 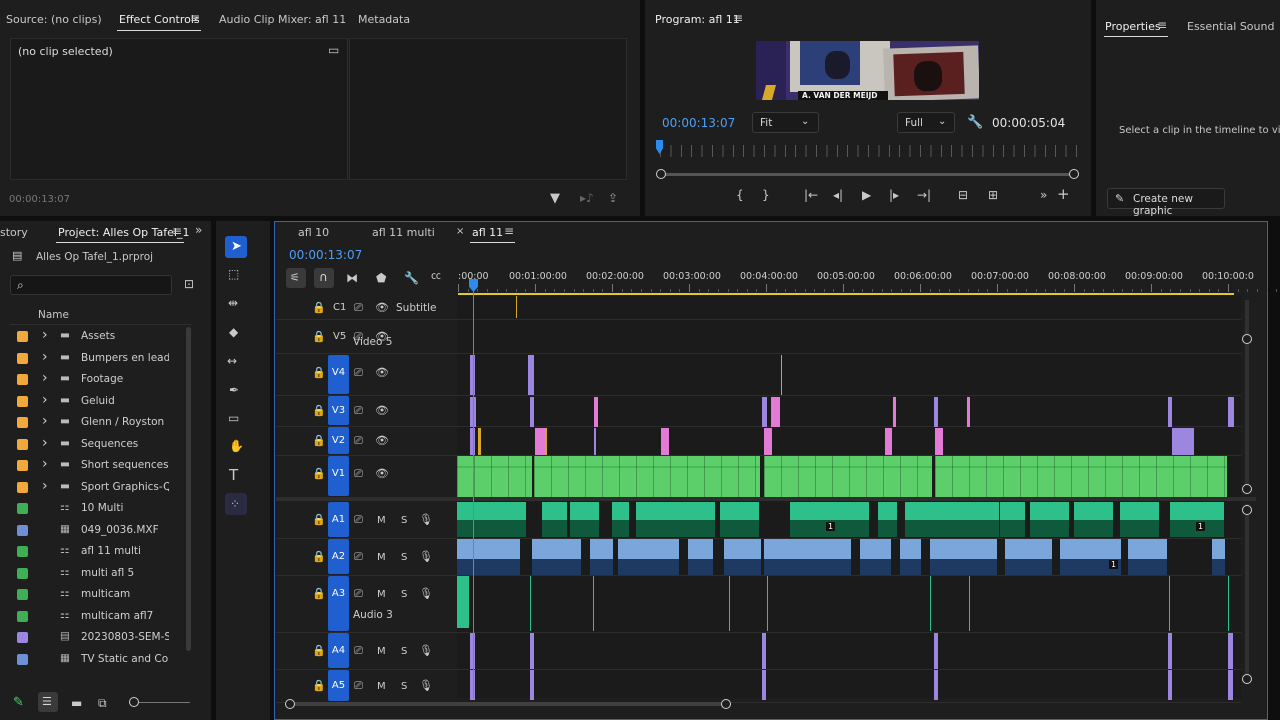 I want to click on track-target-a1: A1, so click(x=338, y=519).